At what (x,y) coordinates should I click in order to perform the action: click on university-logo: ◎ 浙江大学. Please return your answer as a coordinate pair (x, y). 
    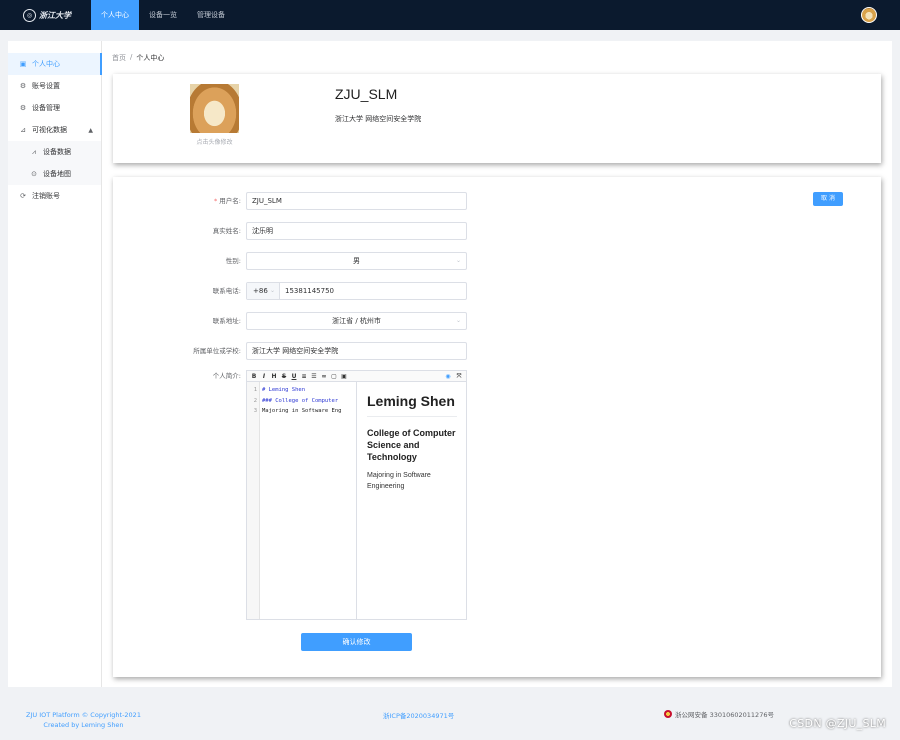
    Looking at the image, I should click on (54, 15).